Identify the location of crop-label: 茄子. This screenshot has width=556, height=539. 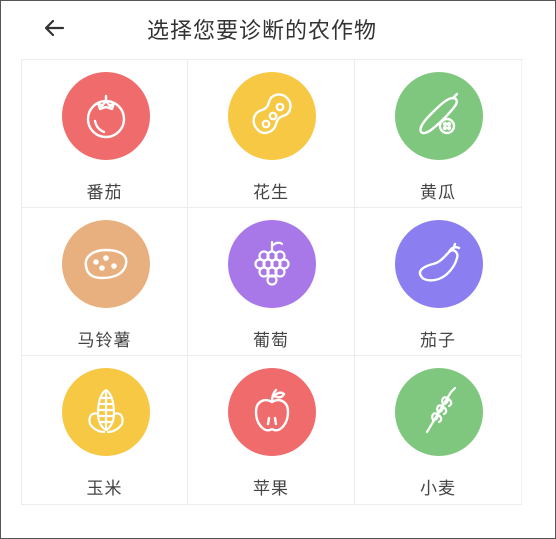
(438, 341).